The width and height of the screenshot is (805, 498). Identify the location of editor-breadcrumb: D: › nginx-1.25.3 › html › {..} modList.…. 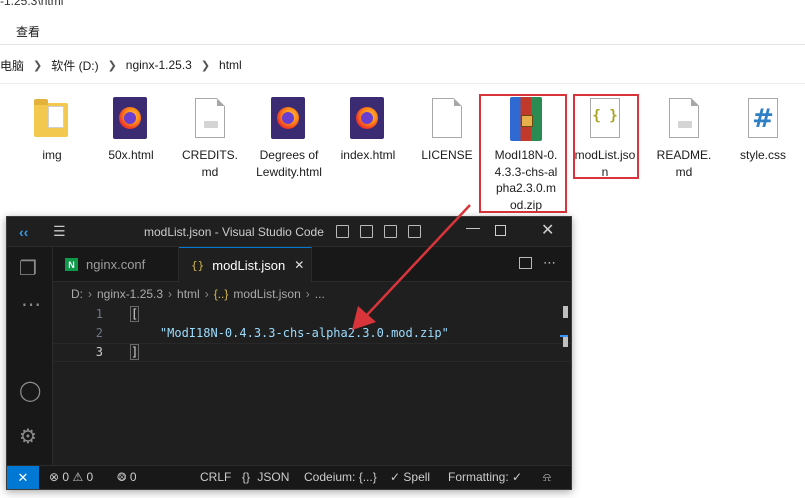
(312, 294).